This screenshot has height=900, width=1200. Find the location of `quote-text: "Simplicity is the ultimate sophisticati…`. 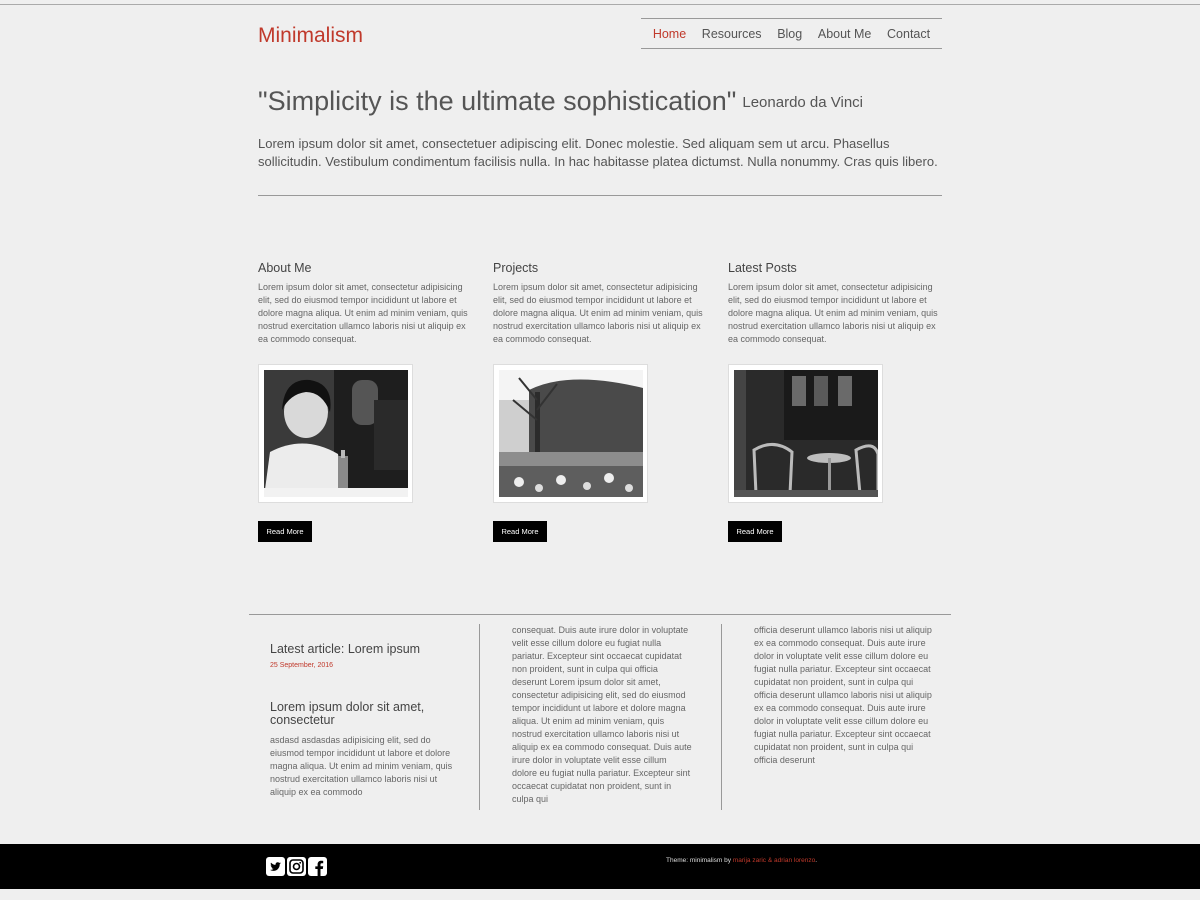

quote-text: "Simplicity is the ultimate sophisticati… is located at coordinates (497, 101).